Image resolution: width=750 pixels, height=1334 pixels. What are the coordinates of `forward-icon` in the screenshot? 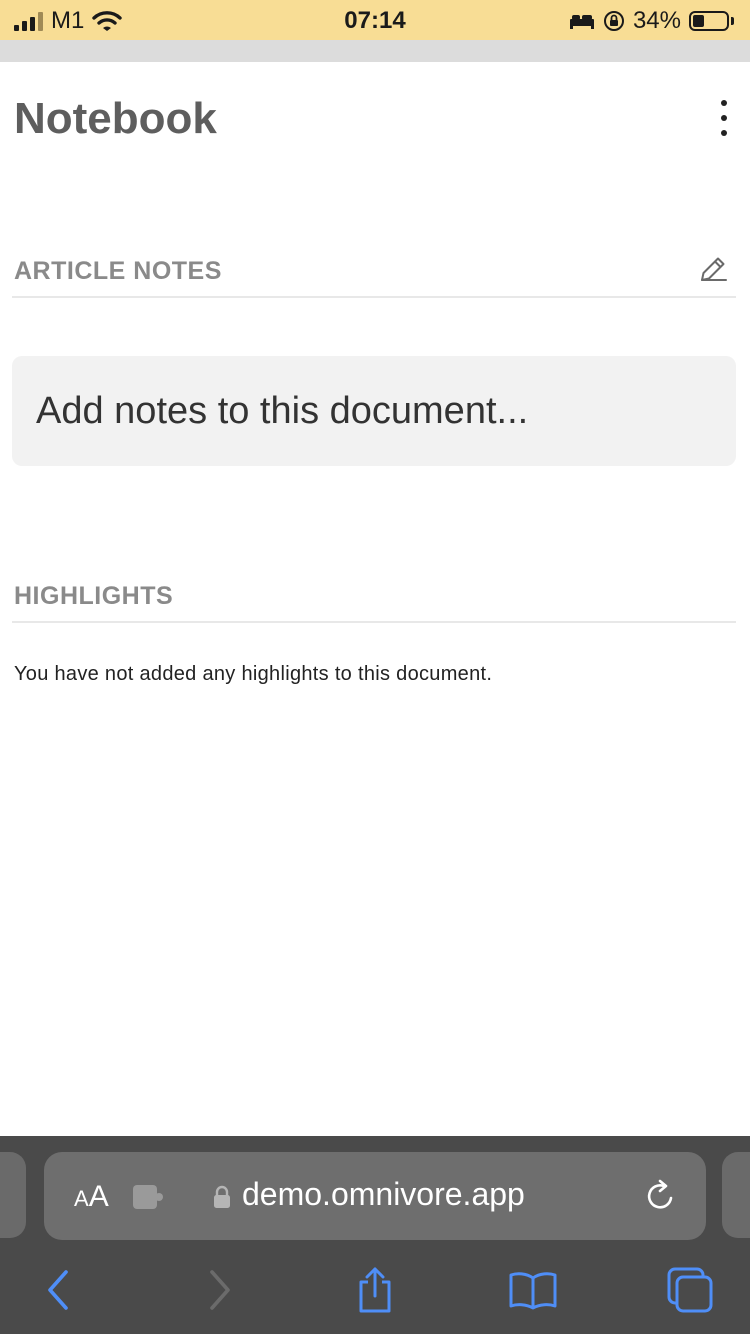 It's located at (220, 1290).